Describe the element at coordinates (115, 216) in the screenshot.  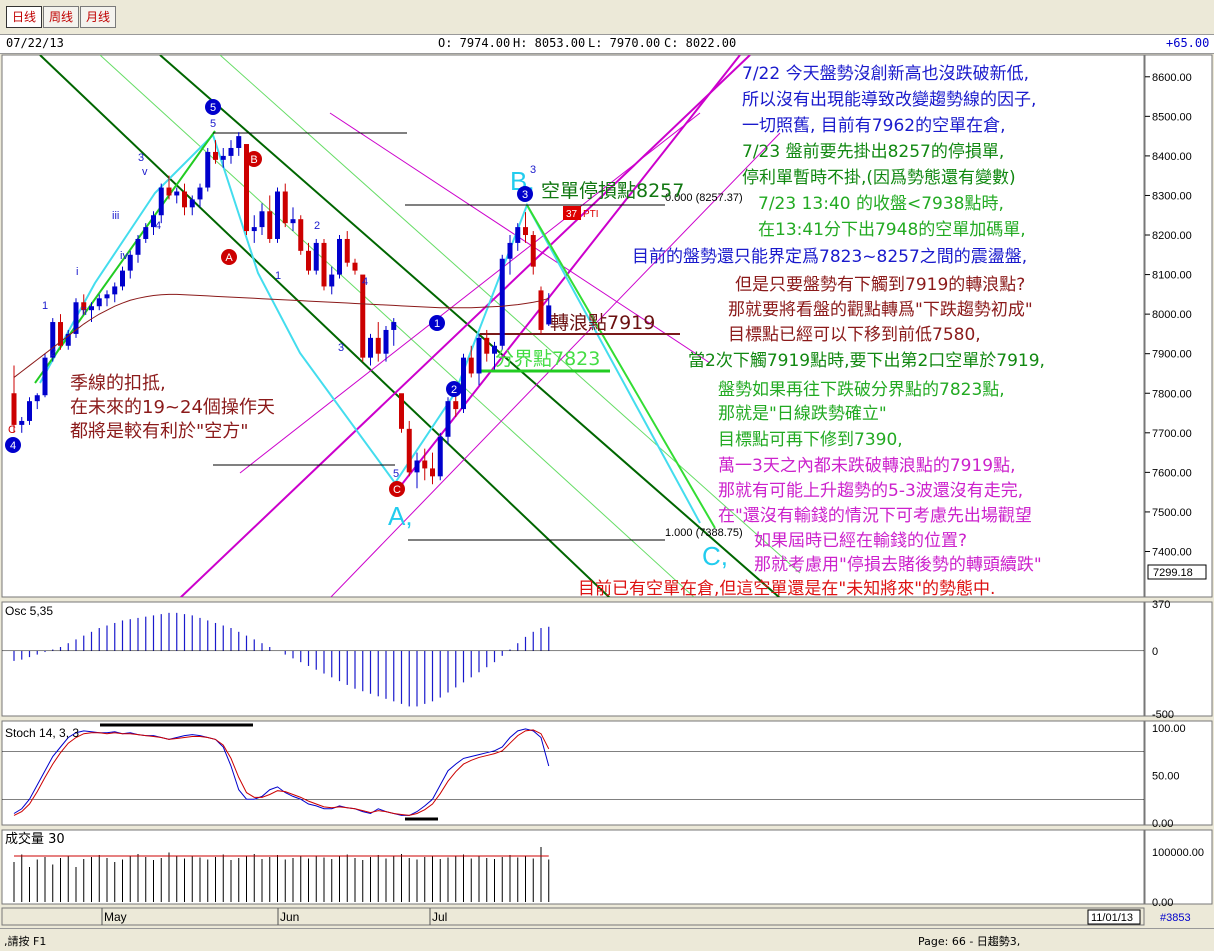
I see `wave-label-iii: iii` at that location.